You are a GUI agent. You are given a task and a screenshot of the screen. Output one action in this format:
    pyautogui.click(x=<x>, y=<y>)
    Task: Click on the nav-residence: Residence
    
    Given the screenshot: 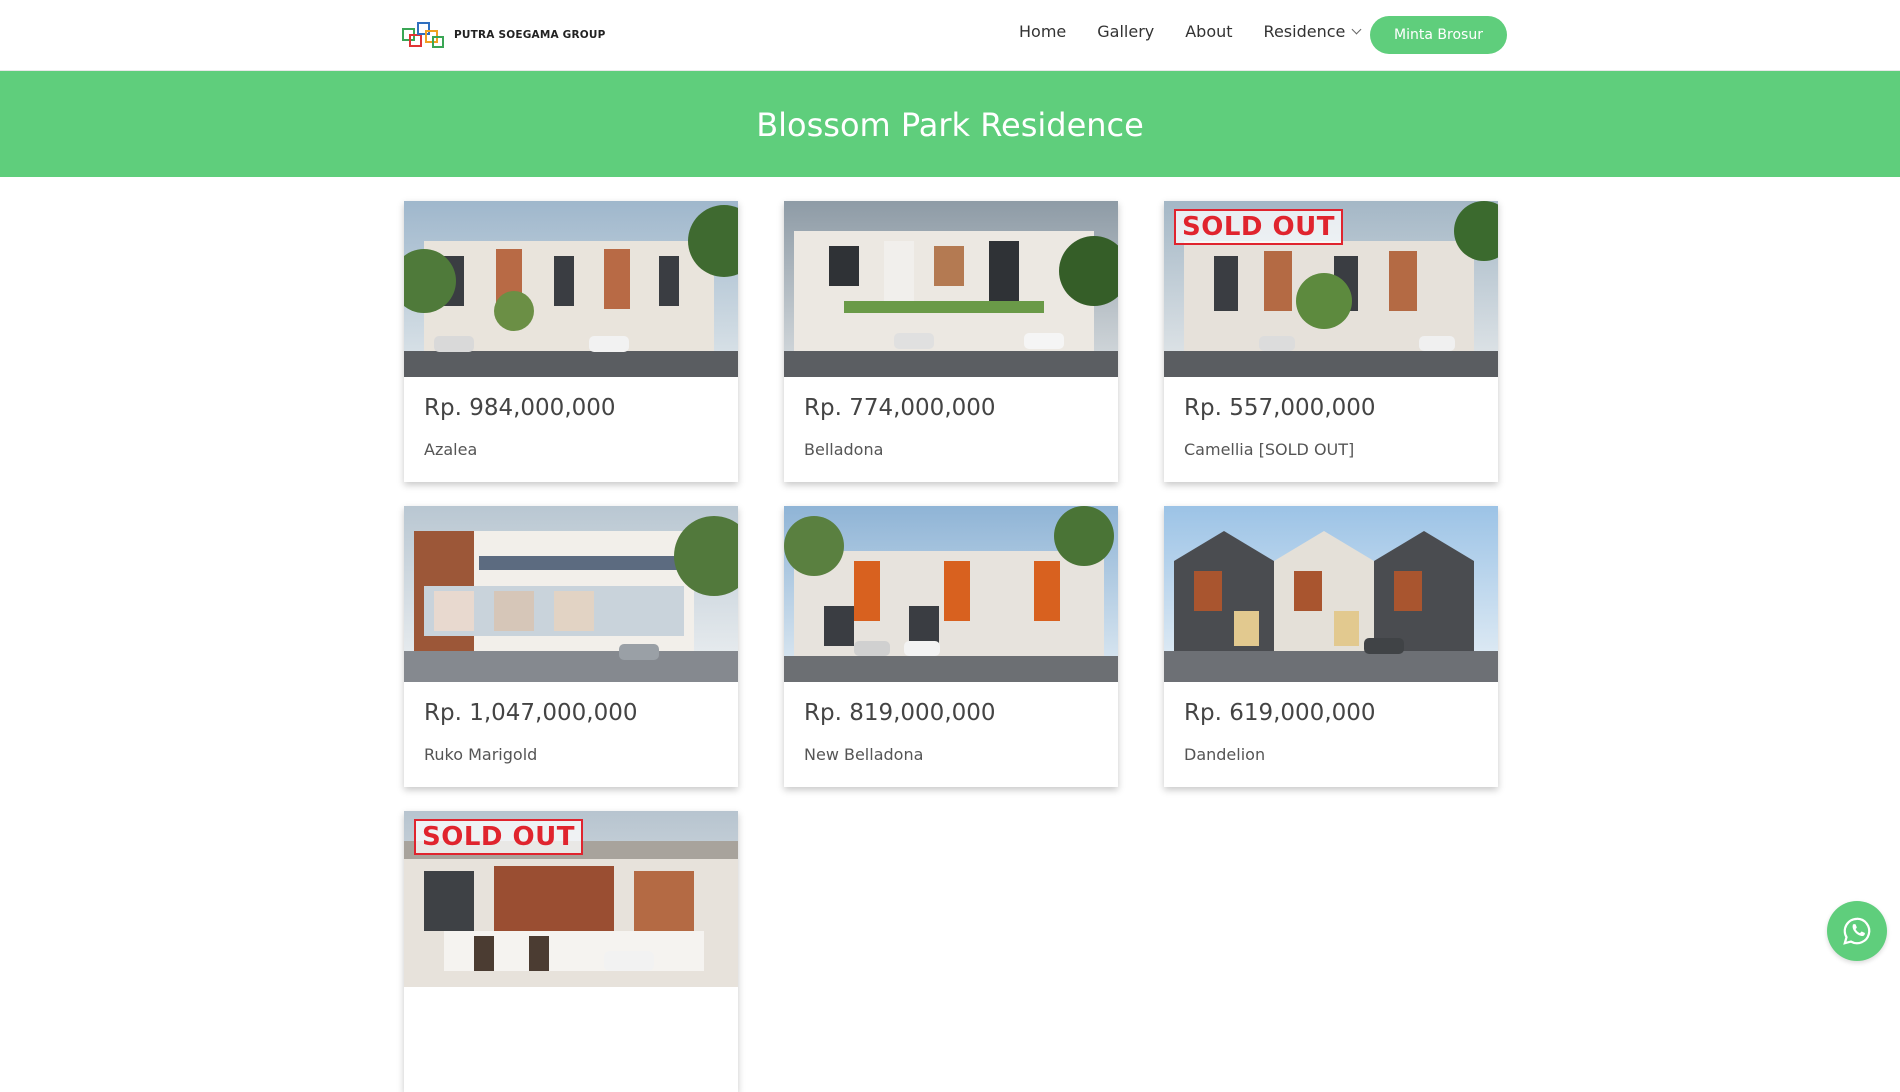 What is the action you would take?
    pyautogui.click(x=1312, y=31)
    